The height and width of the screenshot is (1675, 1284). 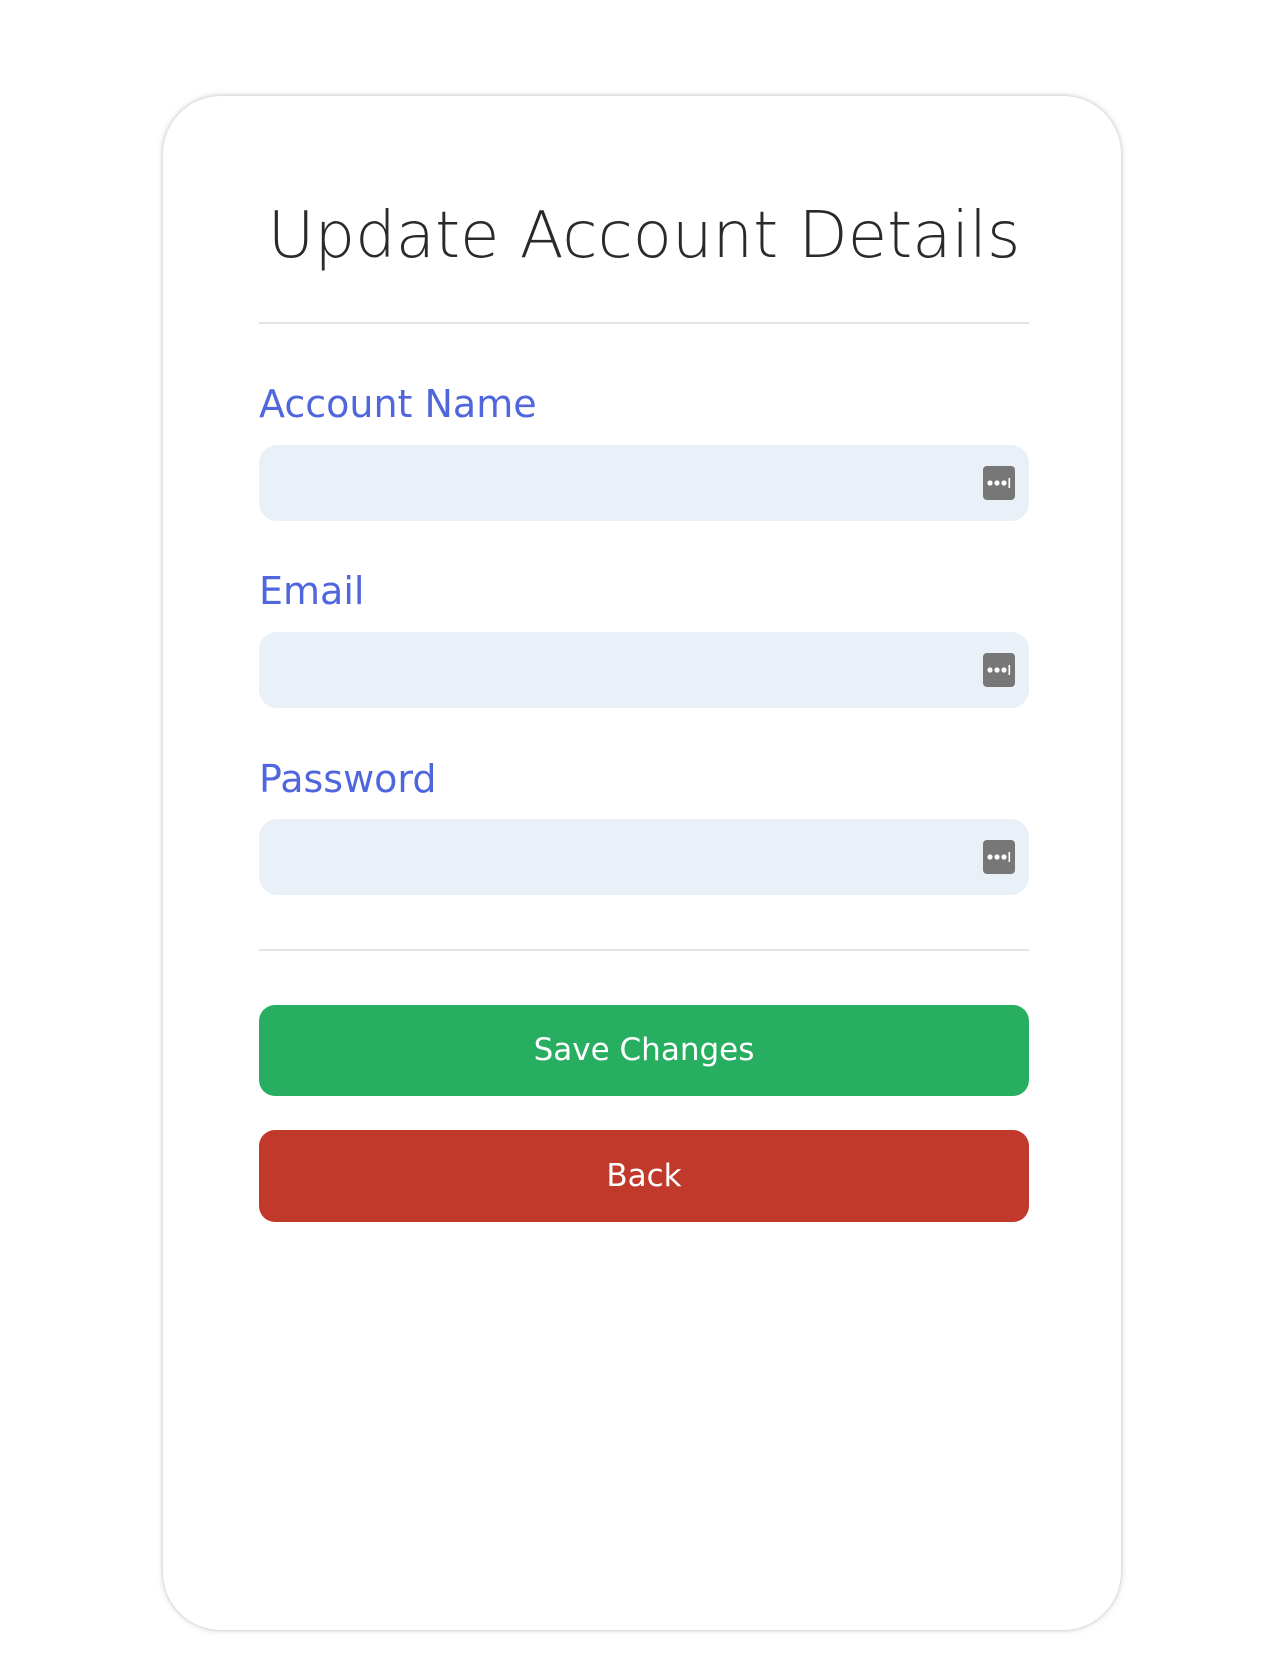 I want to click on account-name-field, so click(x=644, y=483).